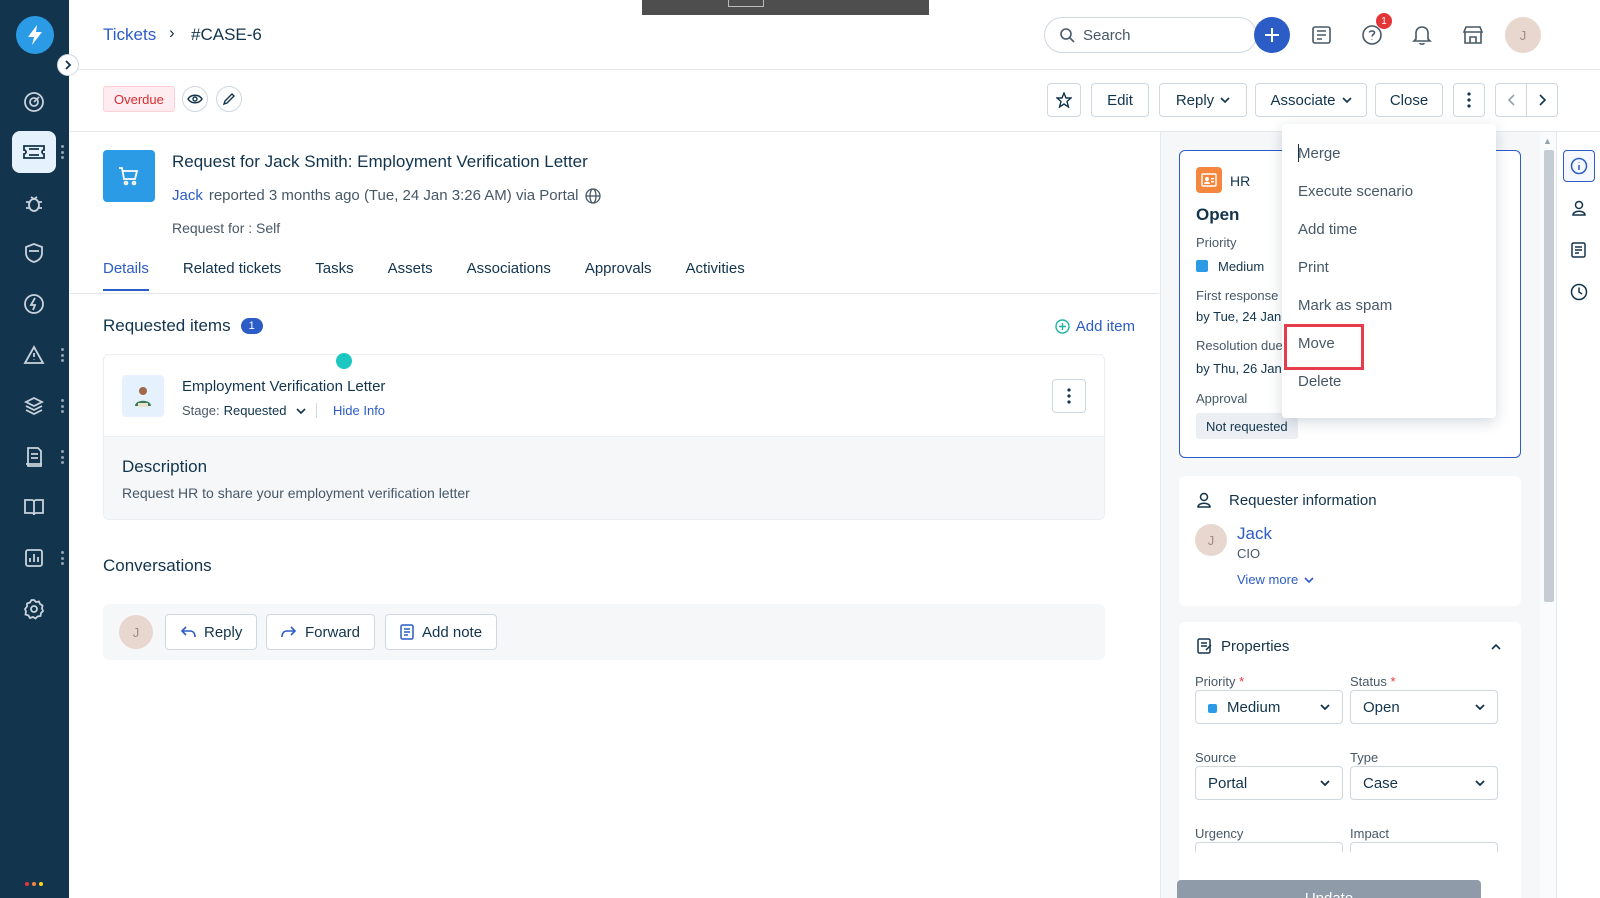 This screenshot has height=898, width=1600. I want to click on more-actions-button, so click(1469, 100).